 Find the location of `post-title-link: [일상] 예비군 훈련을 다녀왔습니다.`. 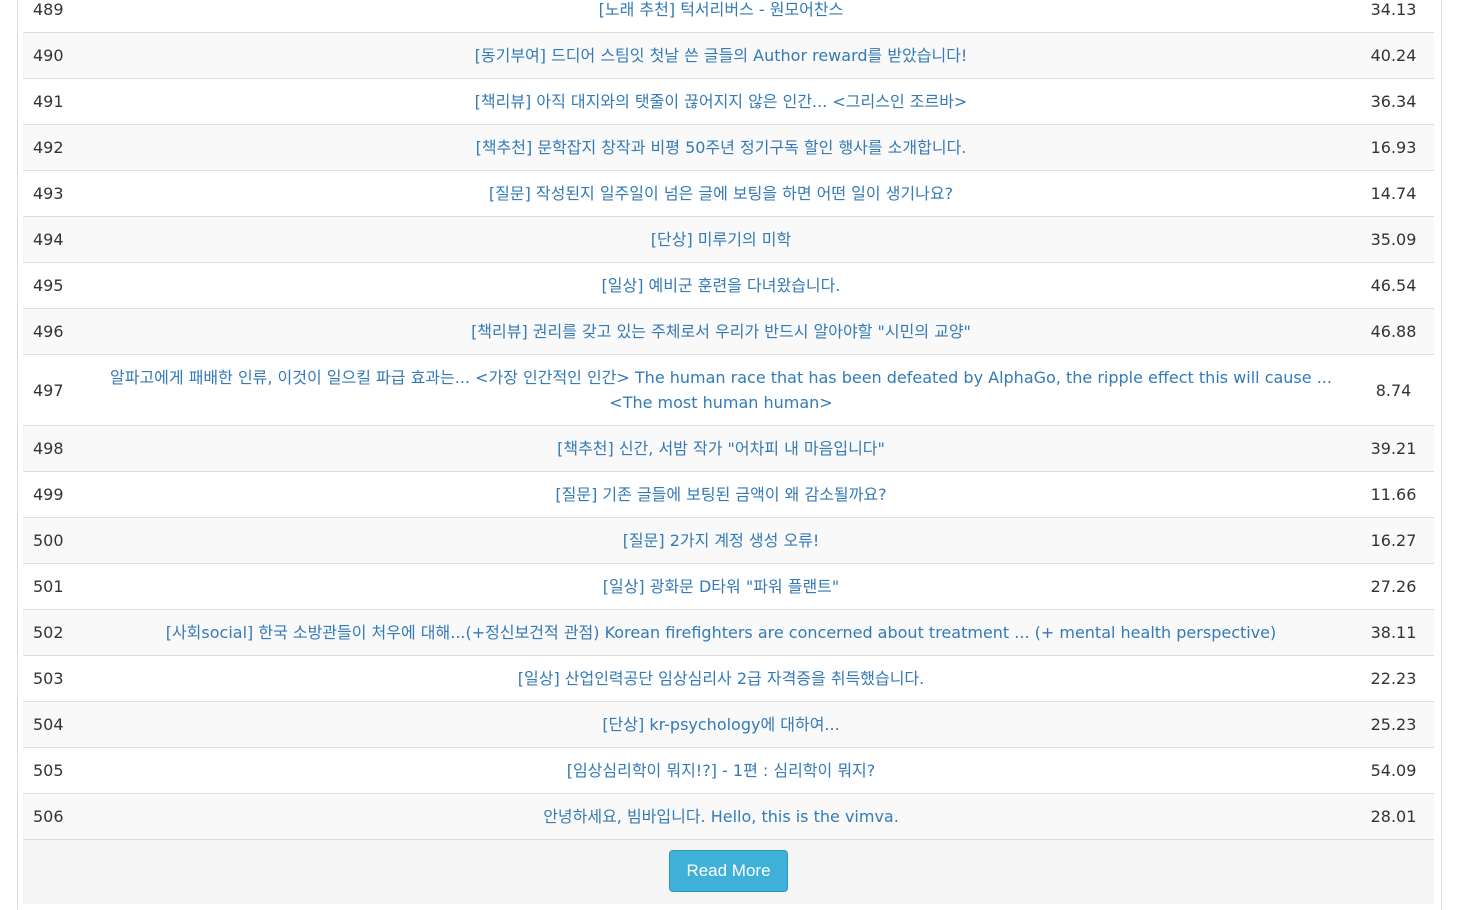

post-title-link: [일상] 예비군 훈련을 다녀왔습니다. is located at coordinates (721, 285).